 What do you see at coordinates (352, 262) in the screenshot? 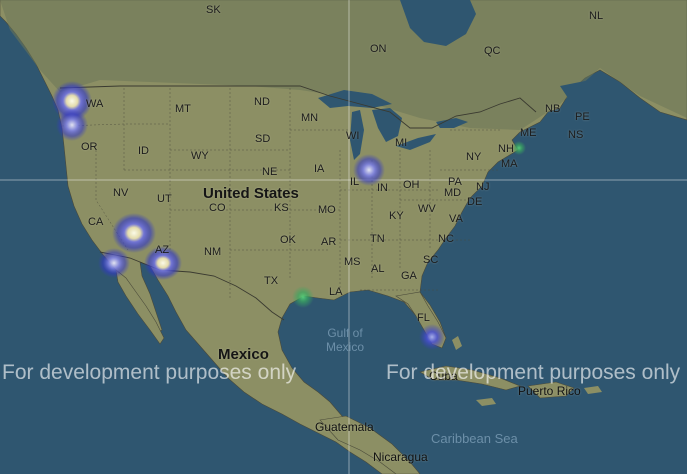
I see `label-ms: MS` at bounding box center [352, 262].